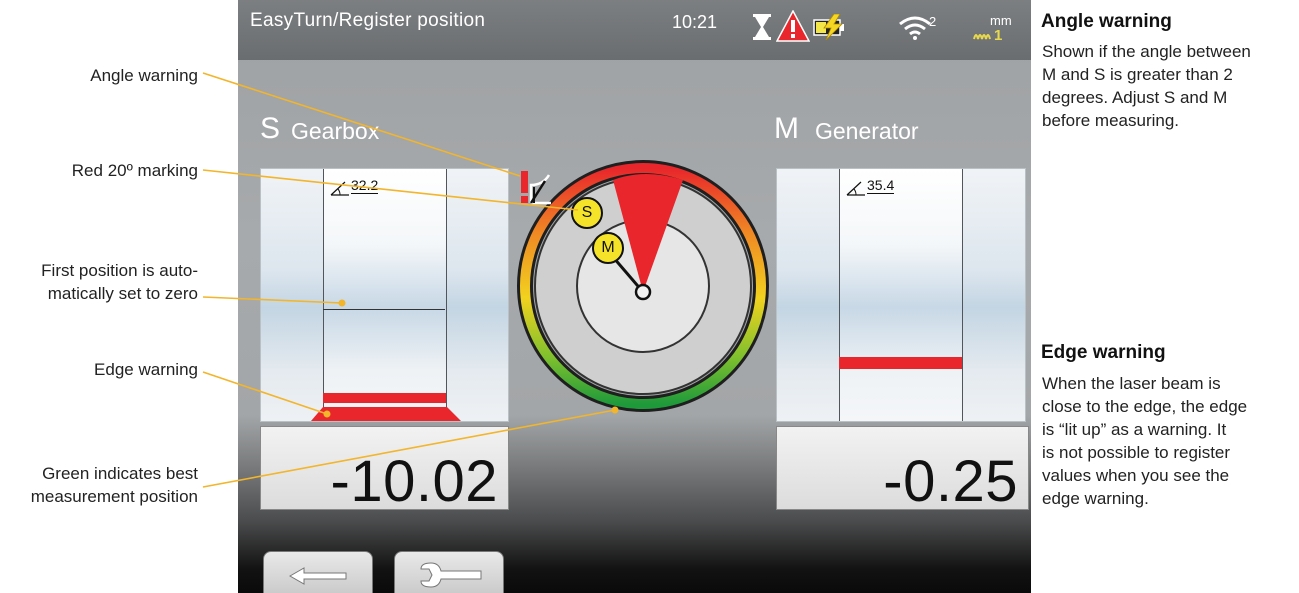  I want to click on m-detector-target: 35.4, so click(901, 295).